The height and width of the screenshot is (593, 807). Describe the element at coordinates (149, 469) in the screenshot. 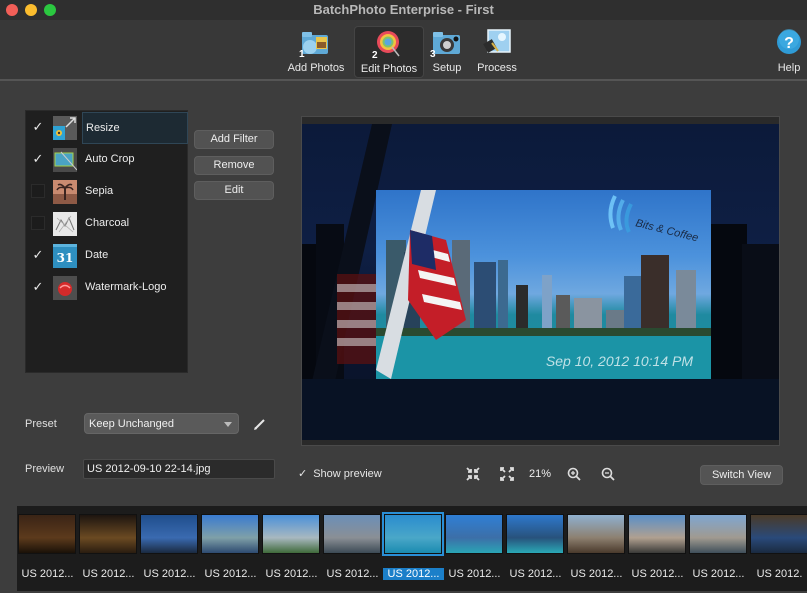

I see `preview-file-value: US 2012-09-10 22-14.jpg` at that location.